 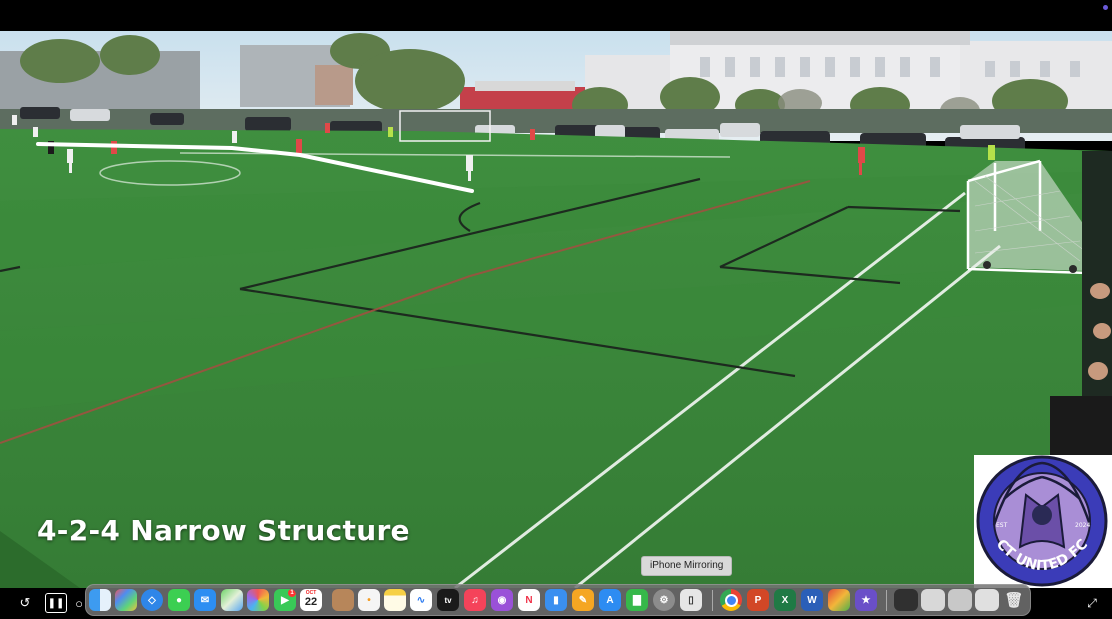 I want to click on messages-icon: ●, so click(x=179, y=600).